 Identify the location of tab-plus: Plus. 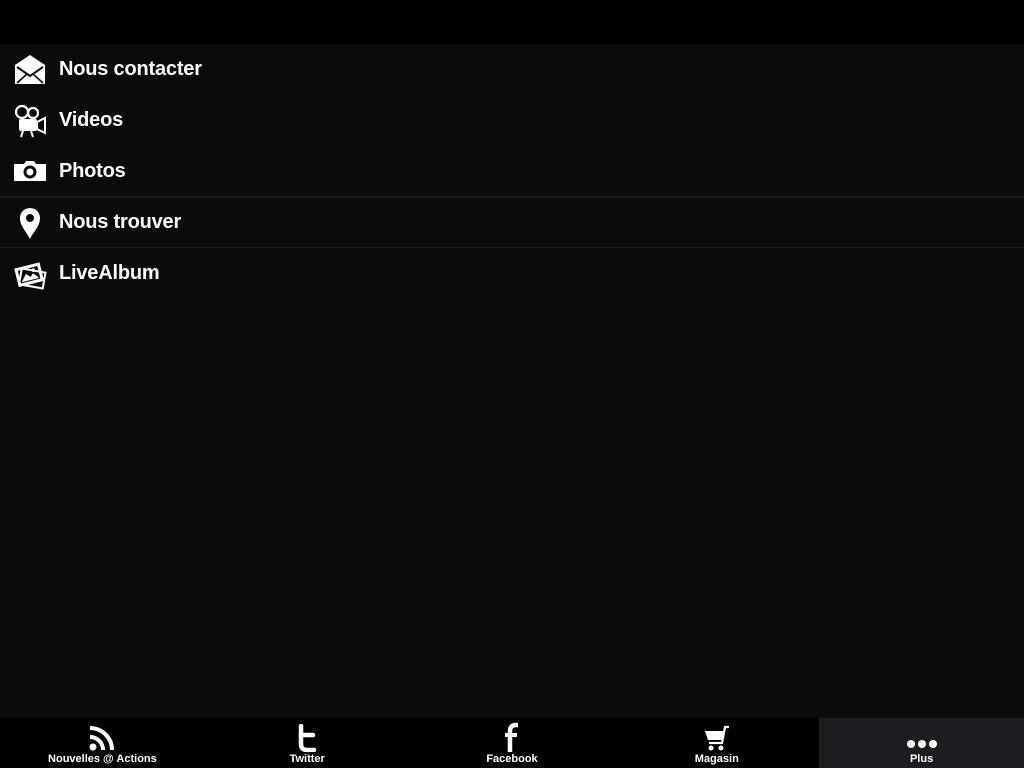
(921, 743).